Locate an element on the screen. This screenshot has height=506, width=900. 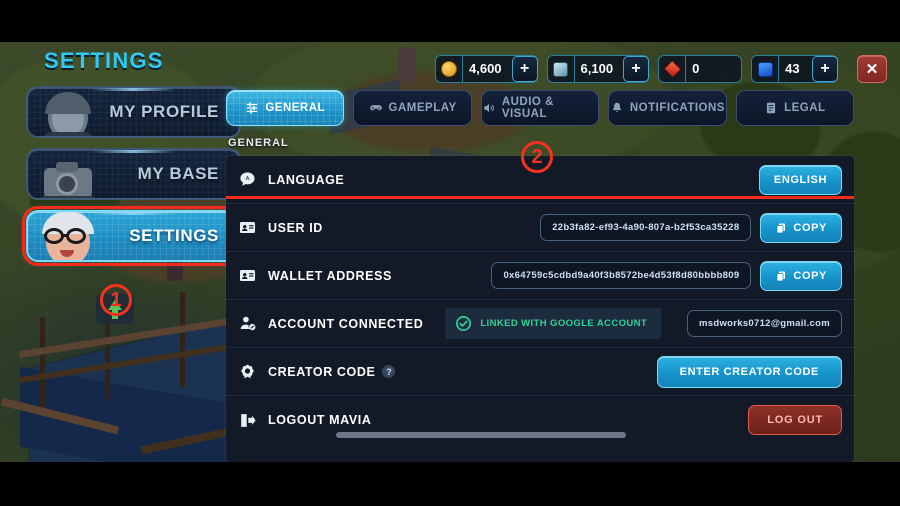
page-title: SETTINGS is located at coordinates (104, 60).